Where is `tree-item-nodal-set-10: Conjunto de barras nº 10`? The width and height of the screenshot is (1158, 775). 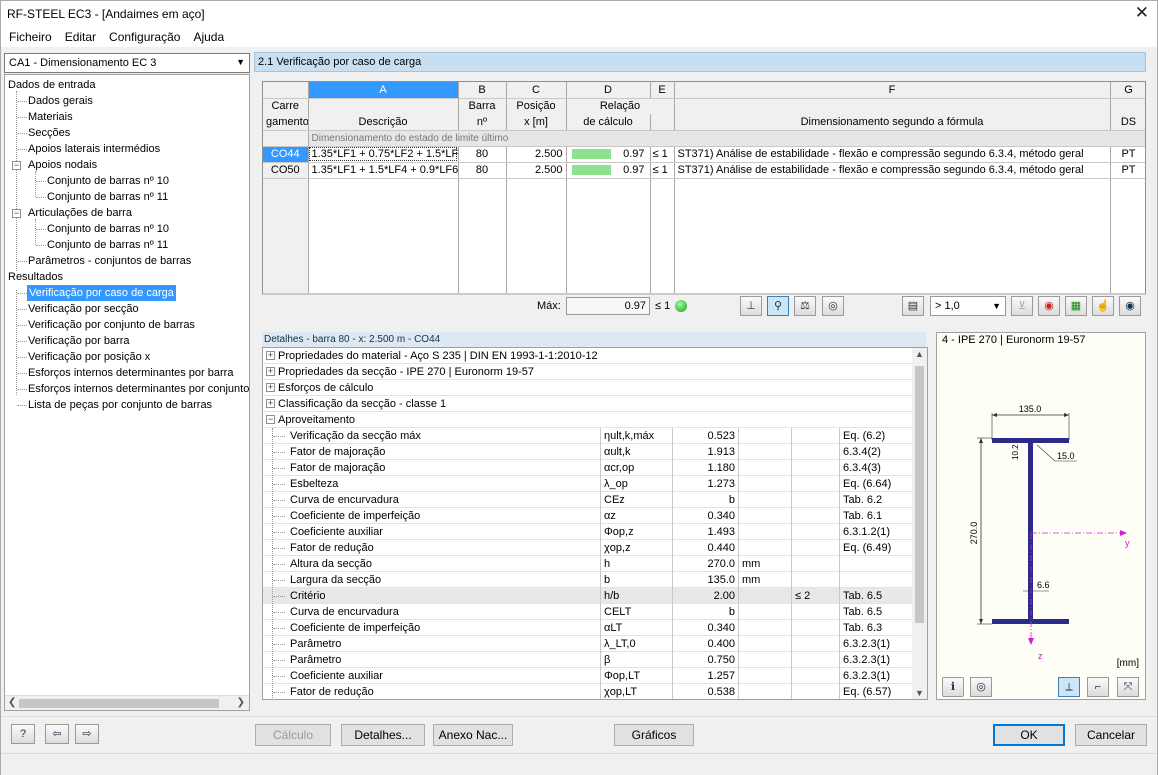
tree-item-nodal-set-10: Conjunto de barras nº 10 is located at coordinates (108, 181).